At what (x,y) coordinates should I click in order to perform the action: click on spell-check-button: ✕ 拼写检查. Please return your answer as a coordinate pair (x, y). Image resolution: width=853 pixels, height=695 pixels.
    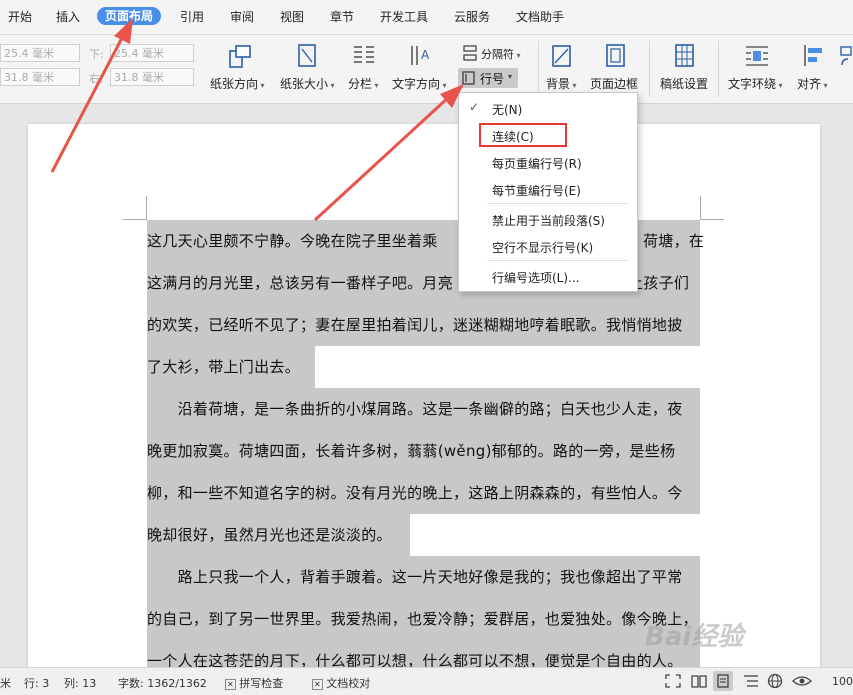
    Looking at the image, I should click on (254, 683).